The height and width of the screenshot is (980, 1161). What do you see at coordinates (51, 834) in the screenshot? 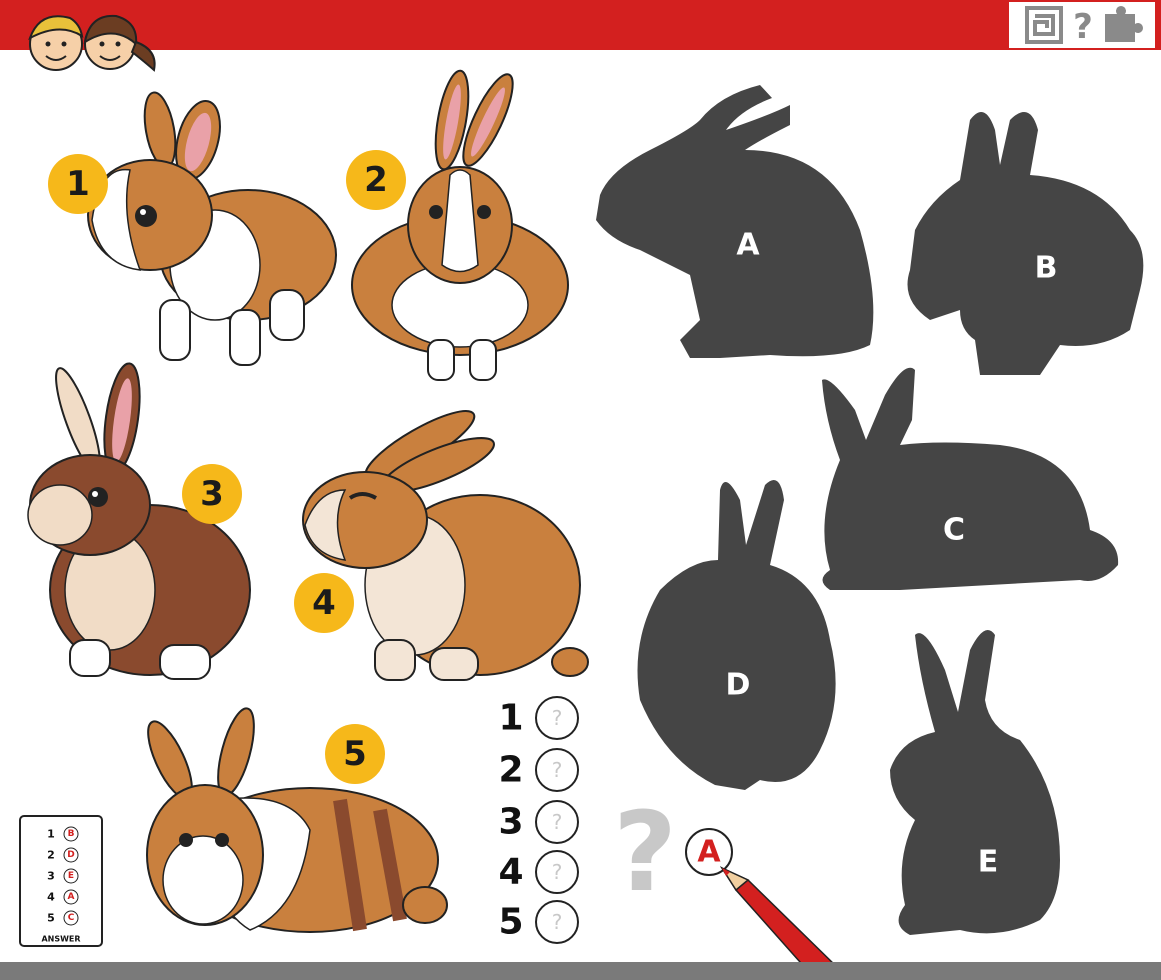
I see `svg-text: 1` at bounding box center [51, 834].